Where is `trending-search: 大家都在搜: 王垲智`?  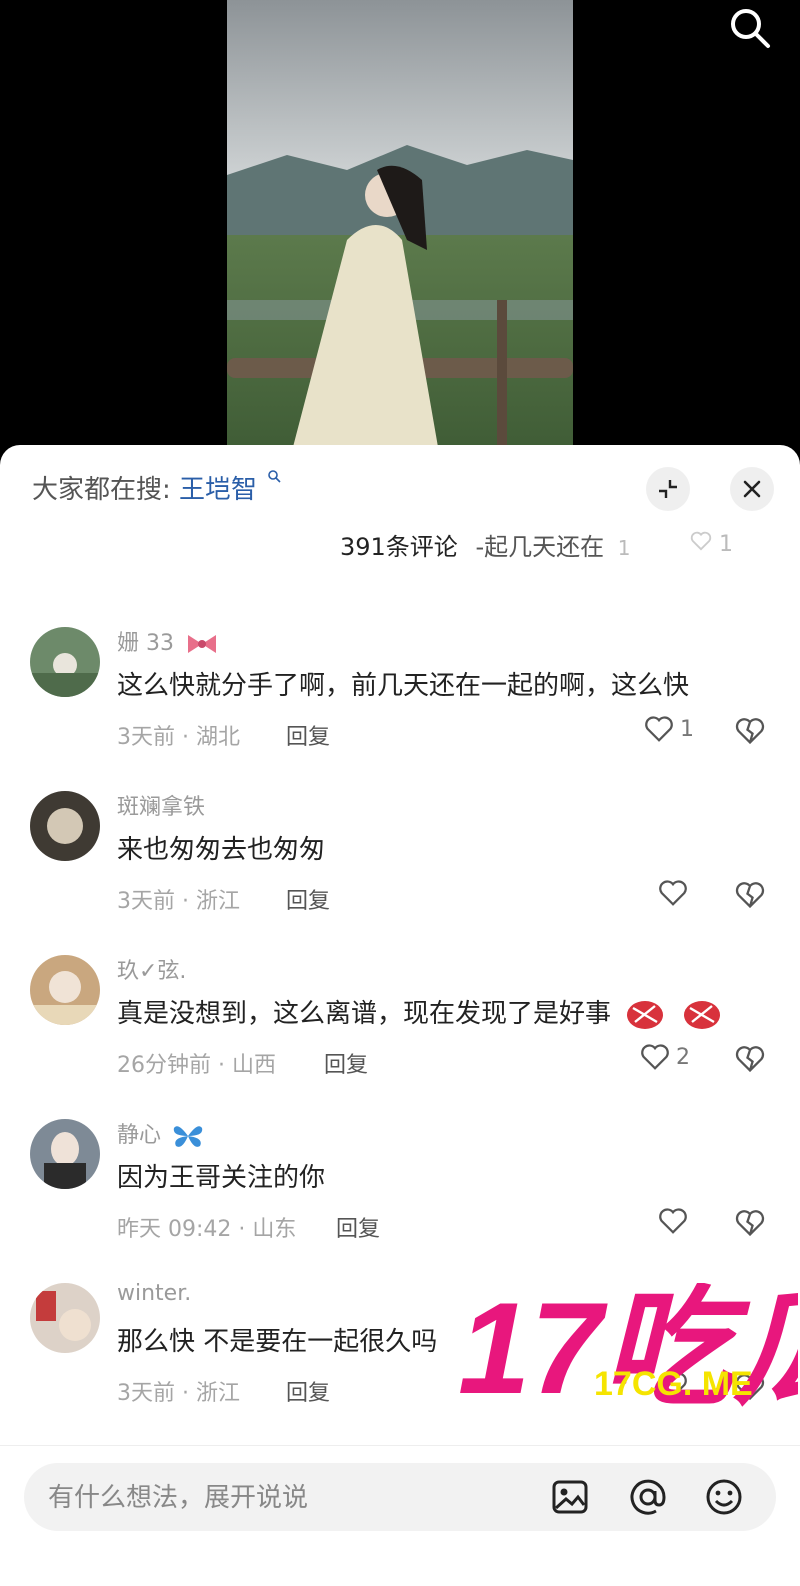
trending-search: 大家都在搜: 王垲智 is located at coordinates (156, 487).